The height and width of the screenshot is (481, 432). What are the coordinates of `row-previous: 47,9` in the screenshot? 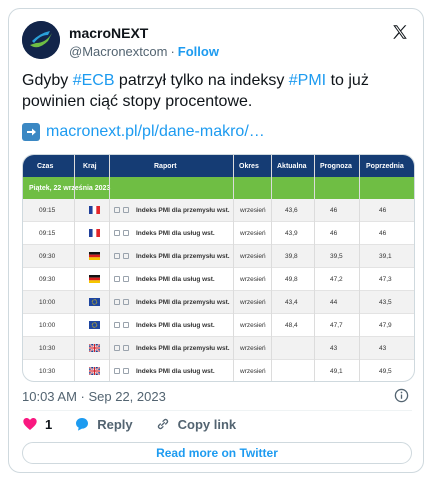 It's located at (385, 325).